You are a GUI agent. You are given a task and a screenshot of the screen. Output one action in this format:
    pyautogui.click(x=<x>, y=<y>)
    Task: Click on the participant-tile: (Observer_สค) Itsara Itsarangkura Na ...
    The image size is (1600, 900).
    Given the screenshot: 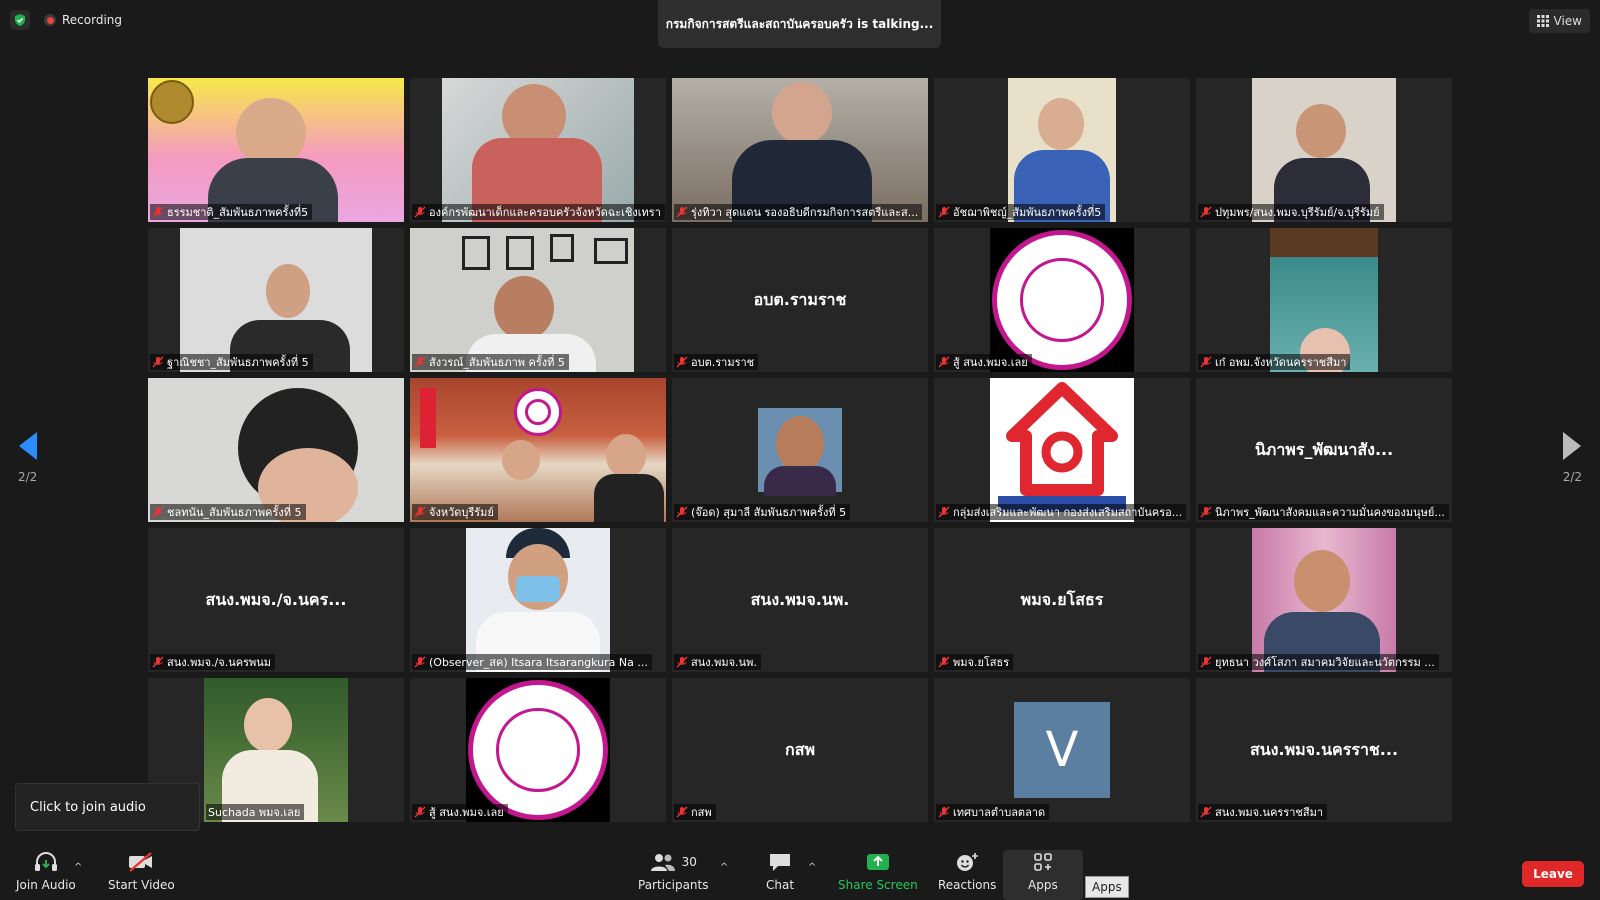 What is the action you would take?
    pyautogui.click(x=538, y=600)
    